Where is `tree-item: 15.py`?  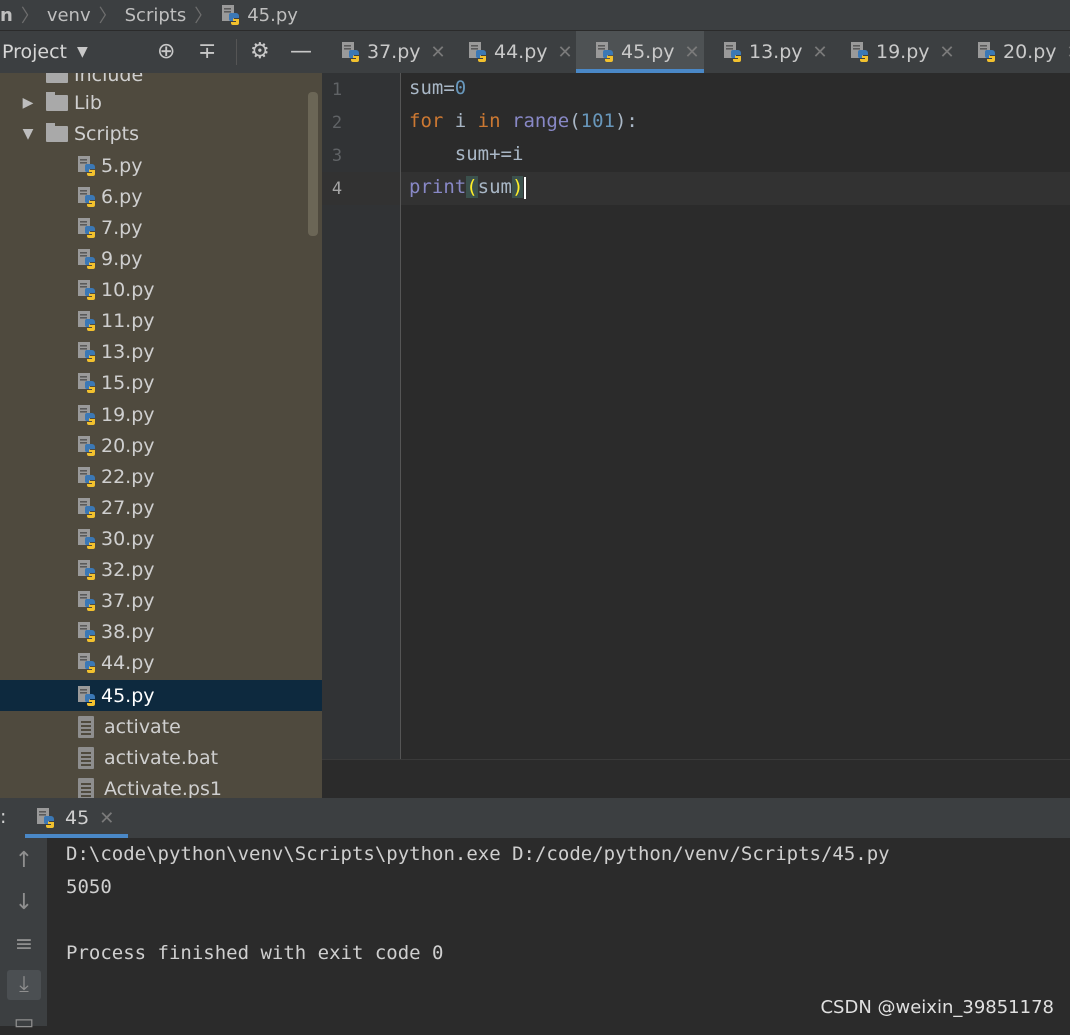 tree-item: 15.py is located at coordinates (161, 382).